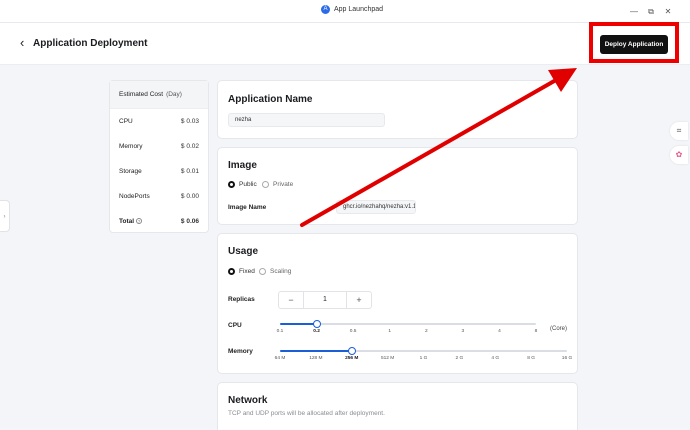 The width and height of the screenshot is (690, 430). Describe the element at coordinates (429, 152) in the screenshot. I see `arrow-shaft` at that location.